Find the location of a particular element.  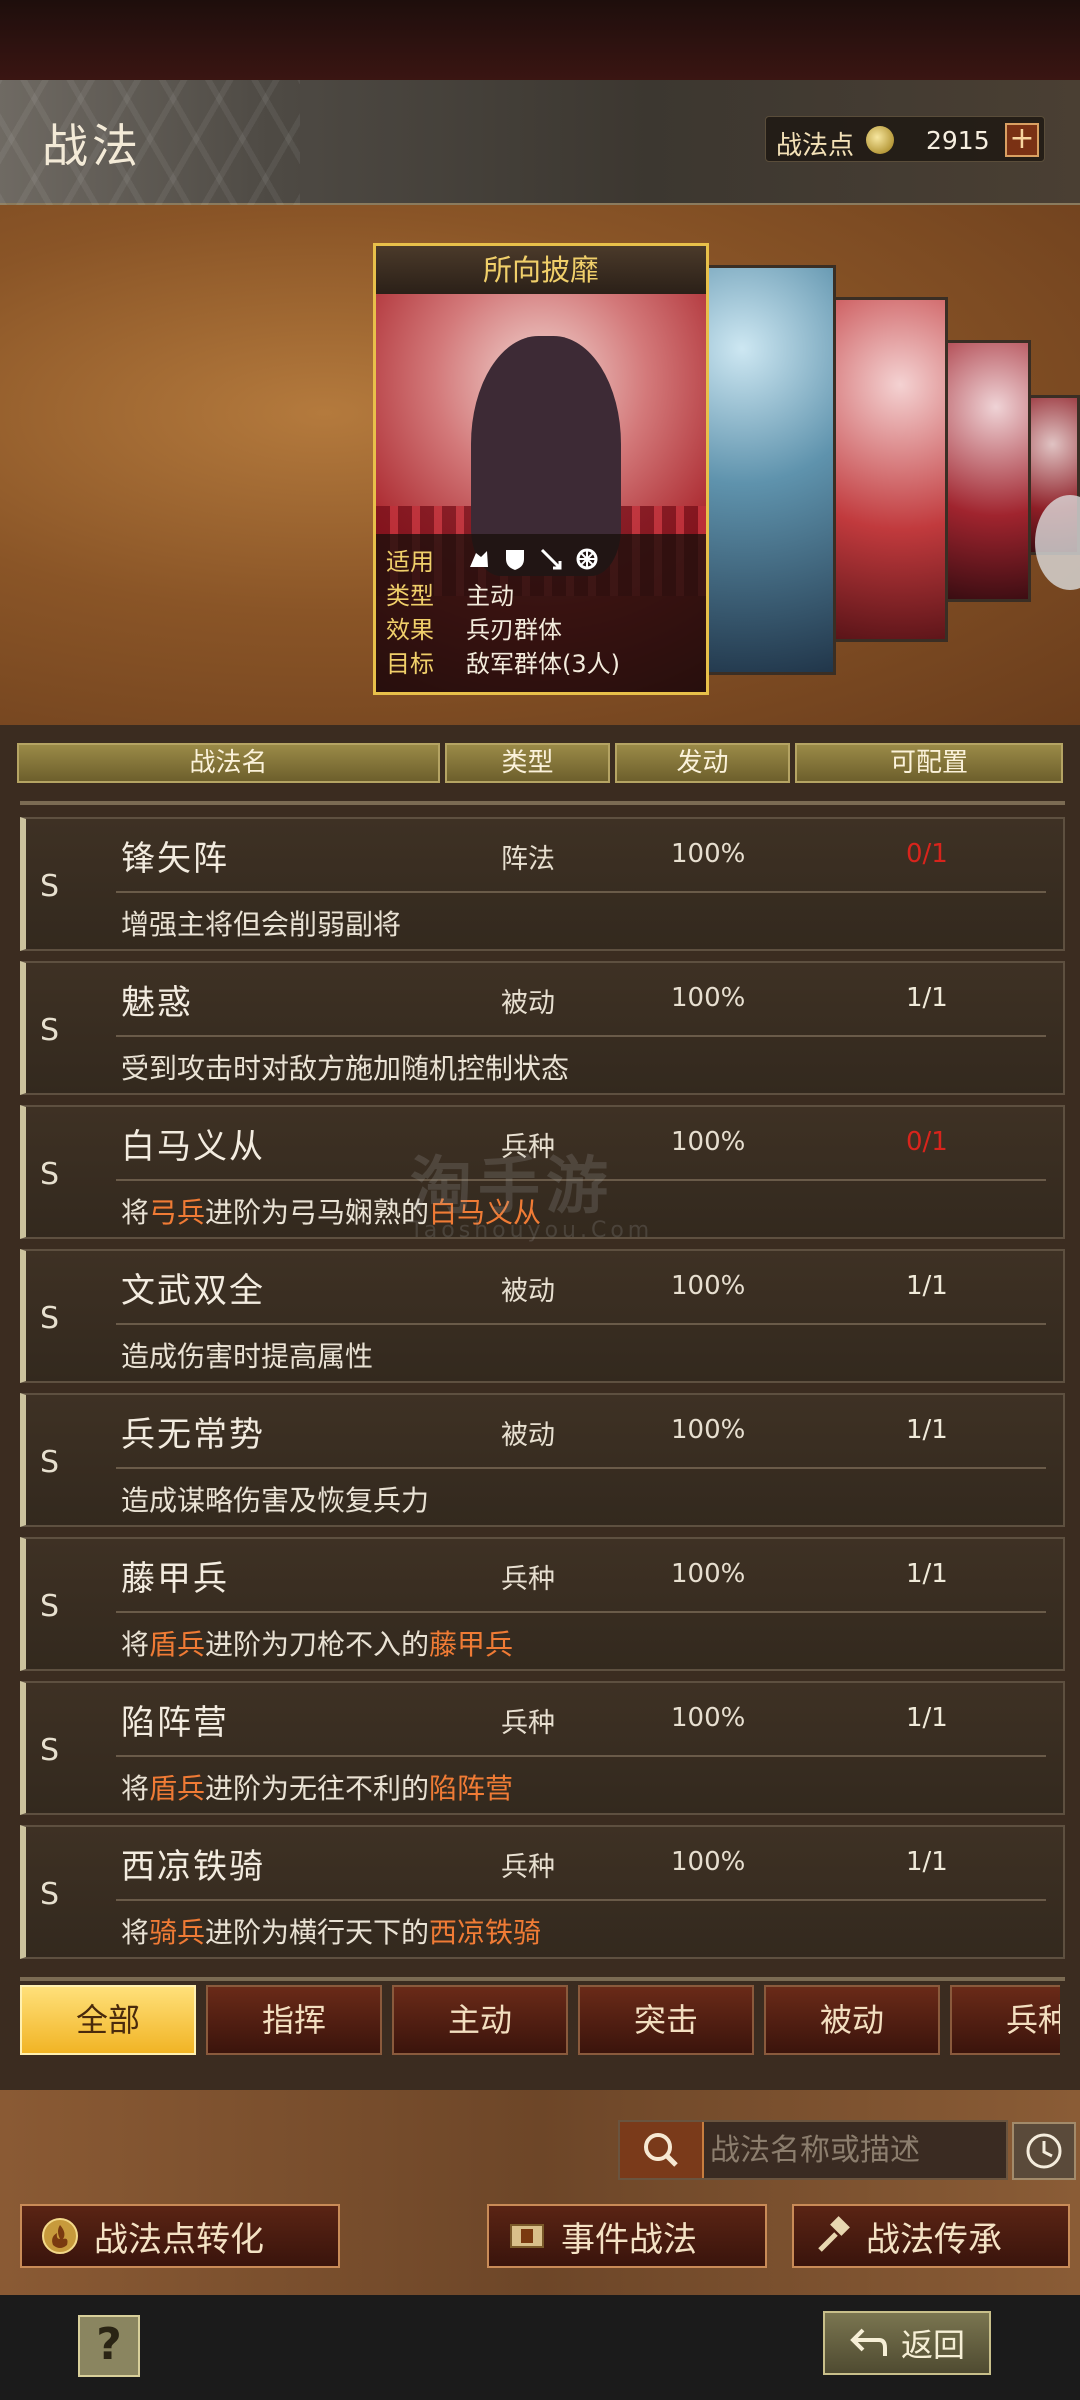

applicable-icons is located at coordinates (533, 559).